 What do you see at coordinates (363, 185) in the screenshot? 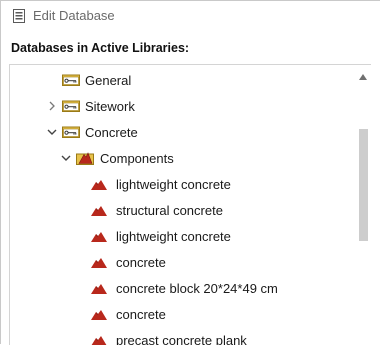
I see `scrollbar-thumb` at bounding box center [363, 185].